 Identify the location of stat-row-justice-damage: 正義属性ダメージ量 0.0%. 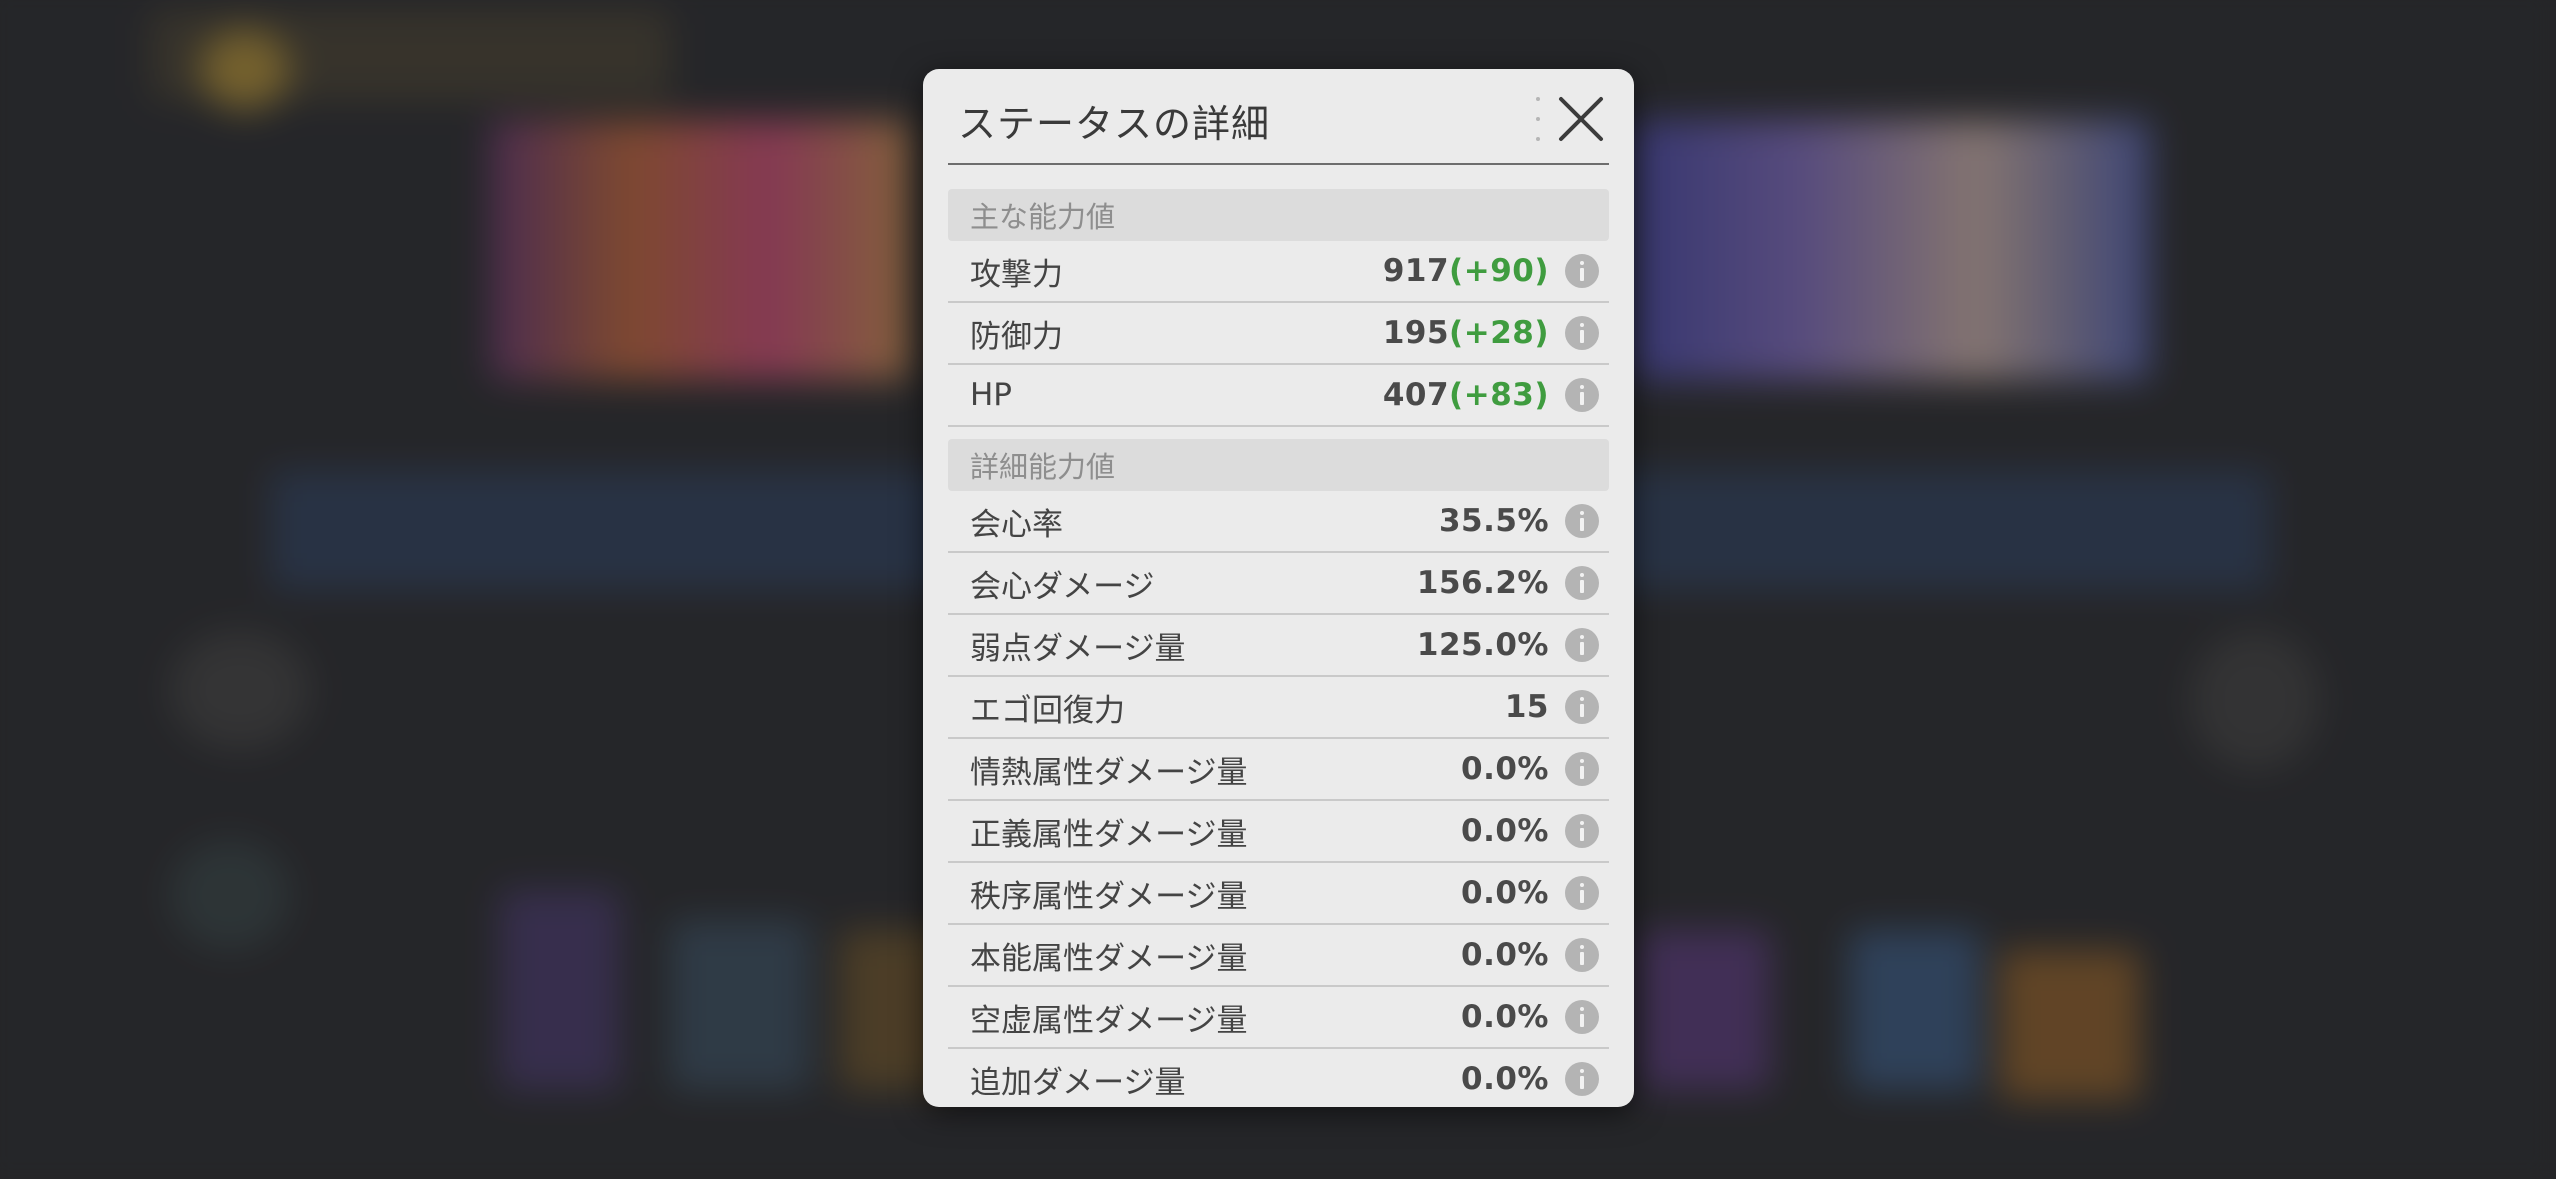
(1278, 832).